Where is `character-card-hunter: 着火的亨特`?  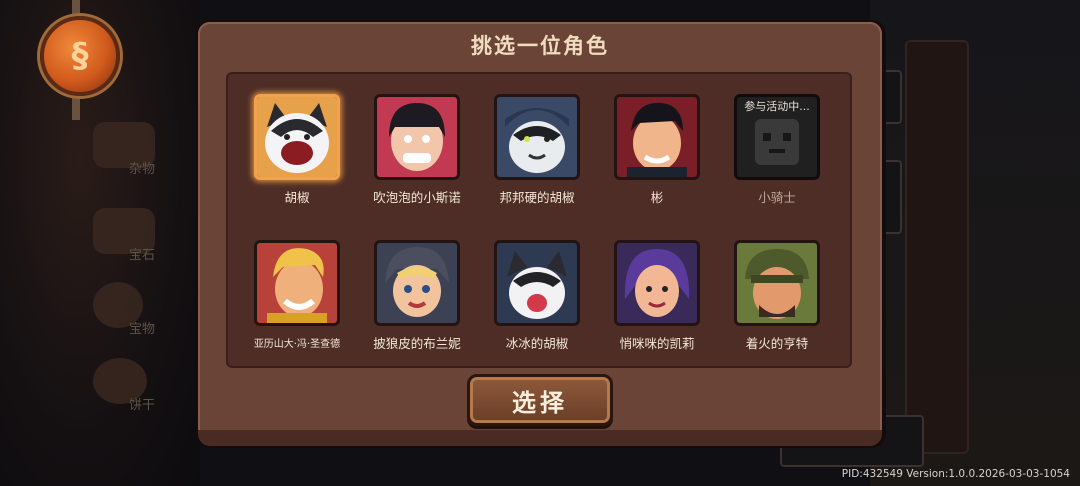
character-card-hunter: 着火的亨特 is located at coordinates (767, 300).